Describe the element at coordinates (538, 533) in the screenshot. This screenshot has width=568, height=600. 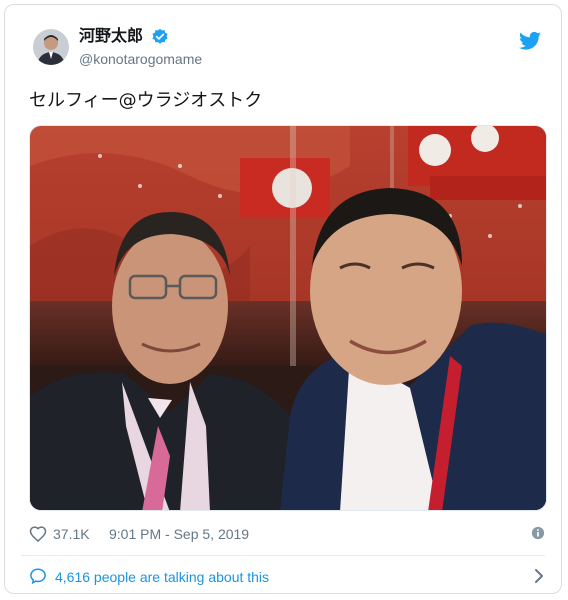
I see `info-icon` at that location.